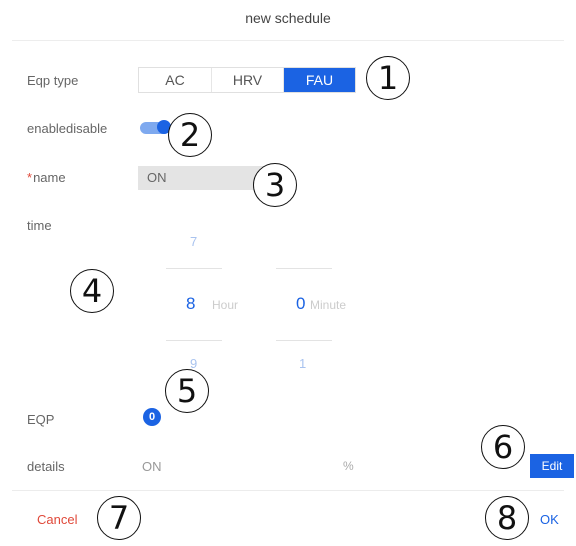 The image size is (576, 546). What do you see at coordinates (301, 303) in the screenshot?
I see `minute-value: 0` at bounding box center [301, 303].